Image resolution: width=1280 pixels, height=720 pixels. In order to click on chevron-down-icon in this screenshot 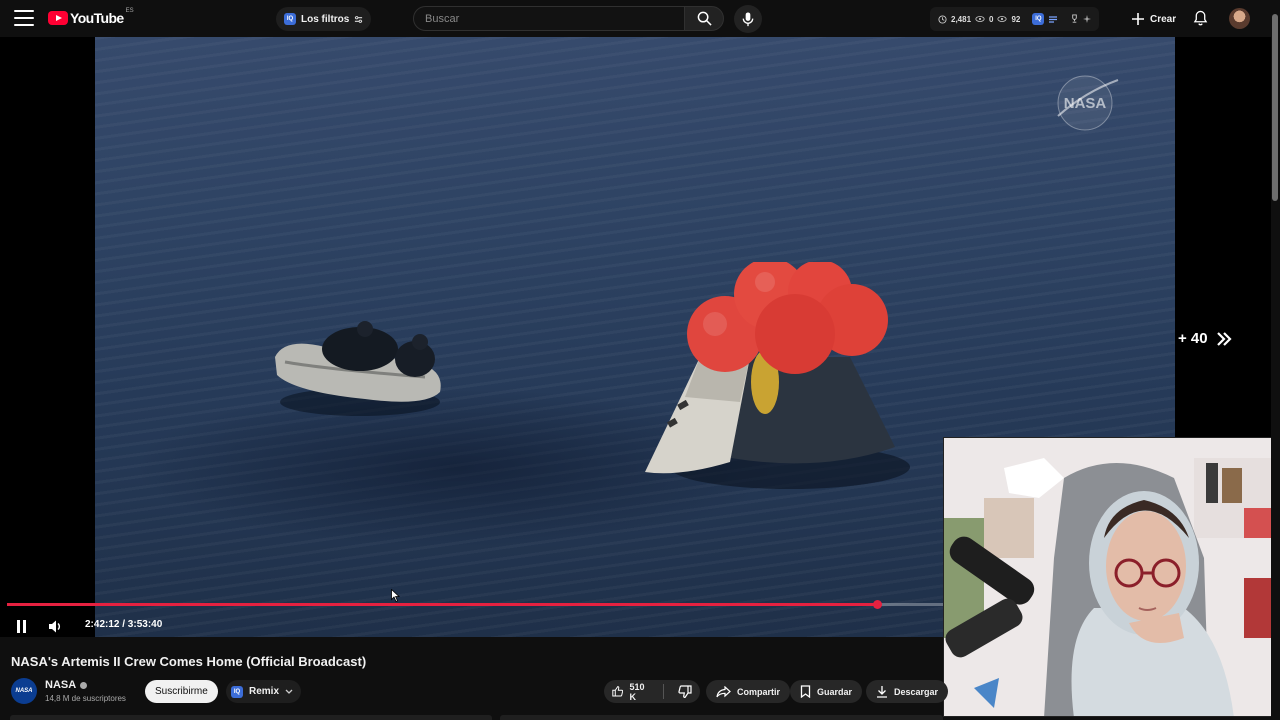, I will do `click(289, 692)`.